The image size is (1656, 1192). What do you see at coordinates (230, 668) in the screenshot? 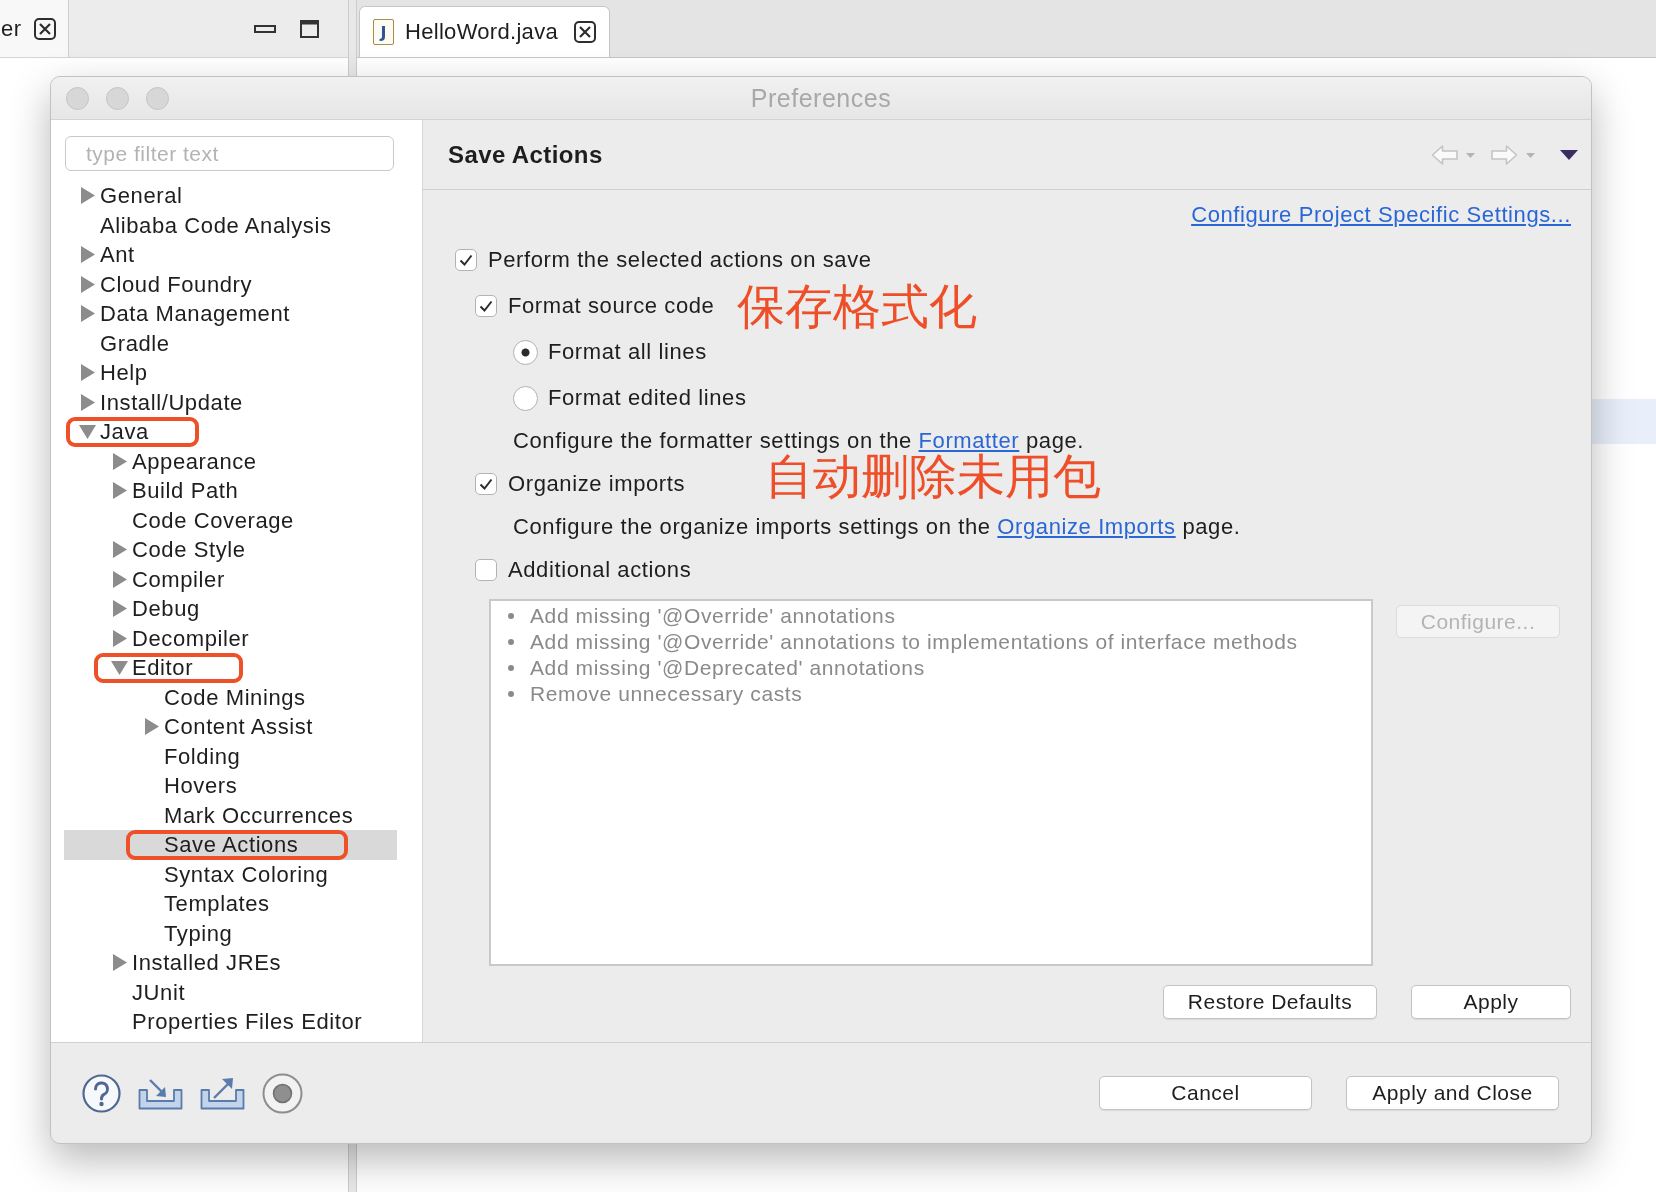
I see `tree-item: Editor` at bounding box center [230, 668].